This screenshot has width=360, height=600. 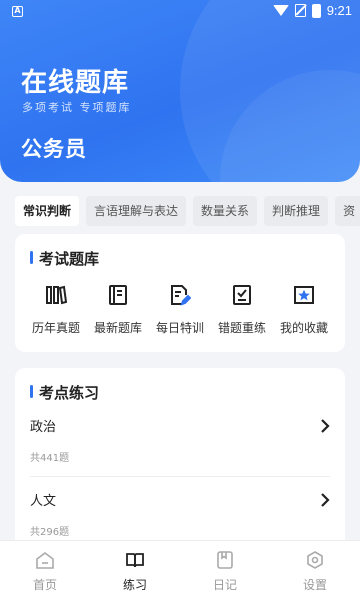 I want to click on nav-home: 首页, so click(x=45, y=570).